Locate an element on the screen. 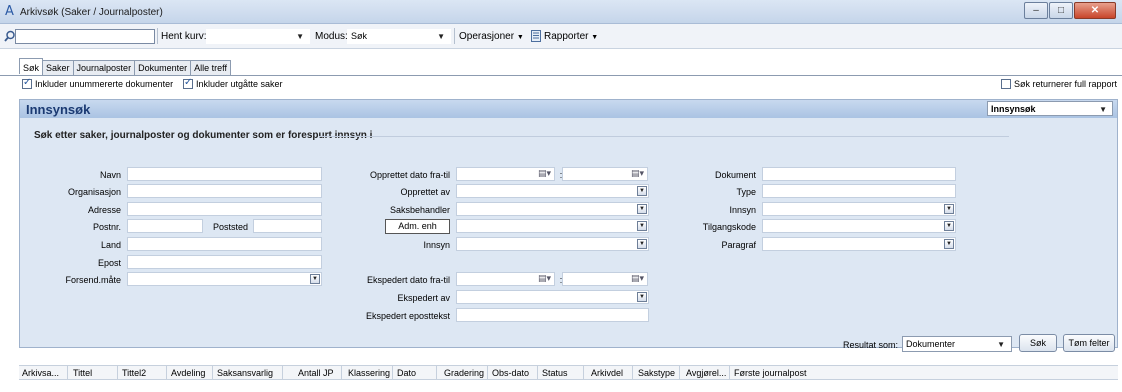 Image resolution: width=1122 pixels, height=392 pixels. column-header: Klassering is located at coordinates (369, 373).